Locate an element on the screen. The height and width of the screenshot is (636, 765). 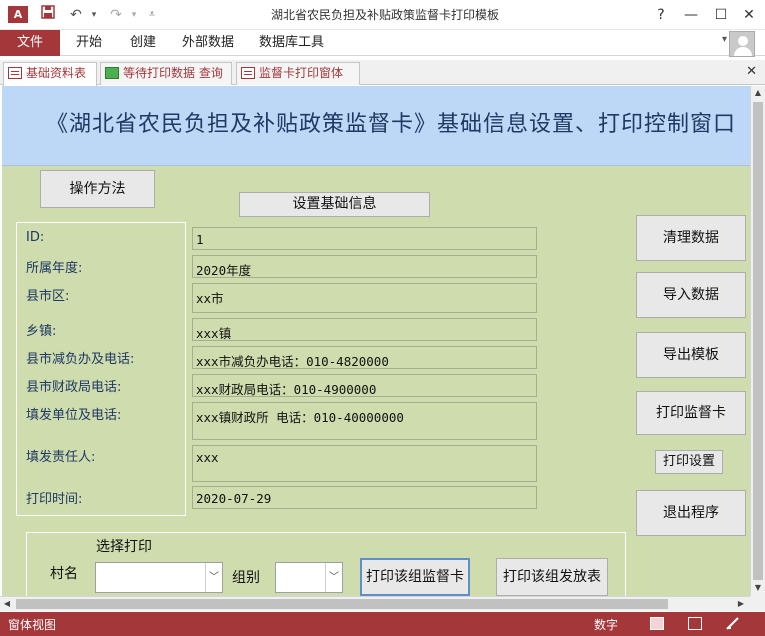
print-group-table-button: 打印该组发放表 is located at coordinates (552, 577).